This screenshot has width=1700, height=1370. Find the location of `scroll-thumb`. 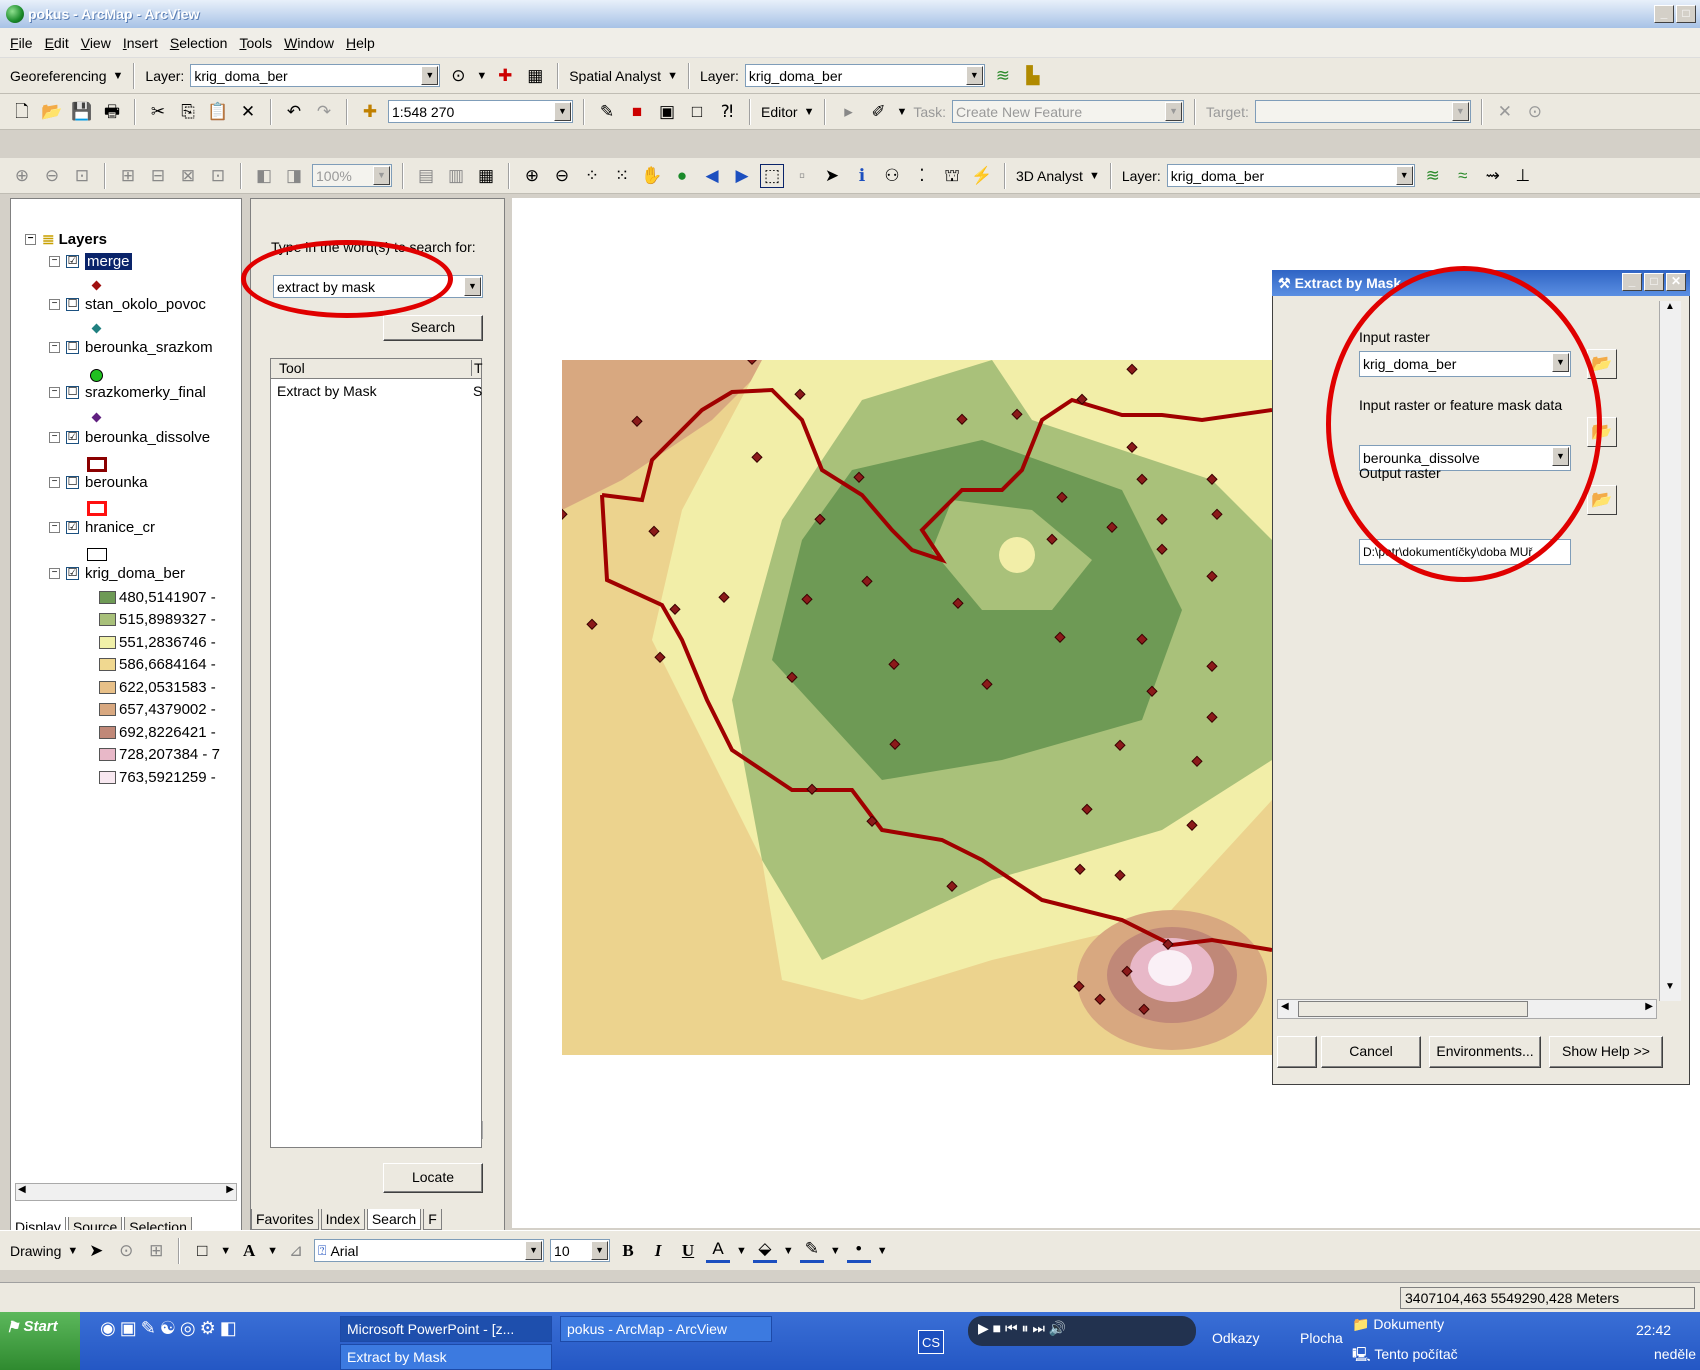

scroll-thumb is located at coordinates (1413, 1009).